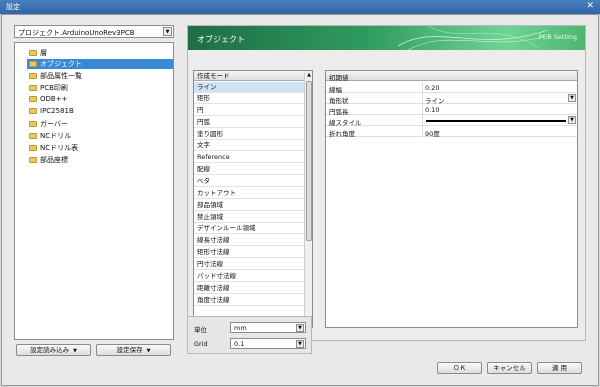 The width and height of the screenshot is (600, 387). I want to click on prop-row-line-style: 線スタイル ▼, so click(451, 121).